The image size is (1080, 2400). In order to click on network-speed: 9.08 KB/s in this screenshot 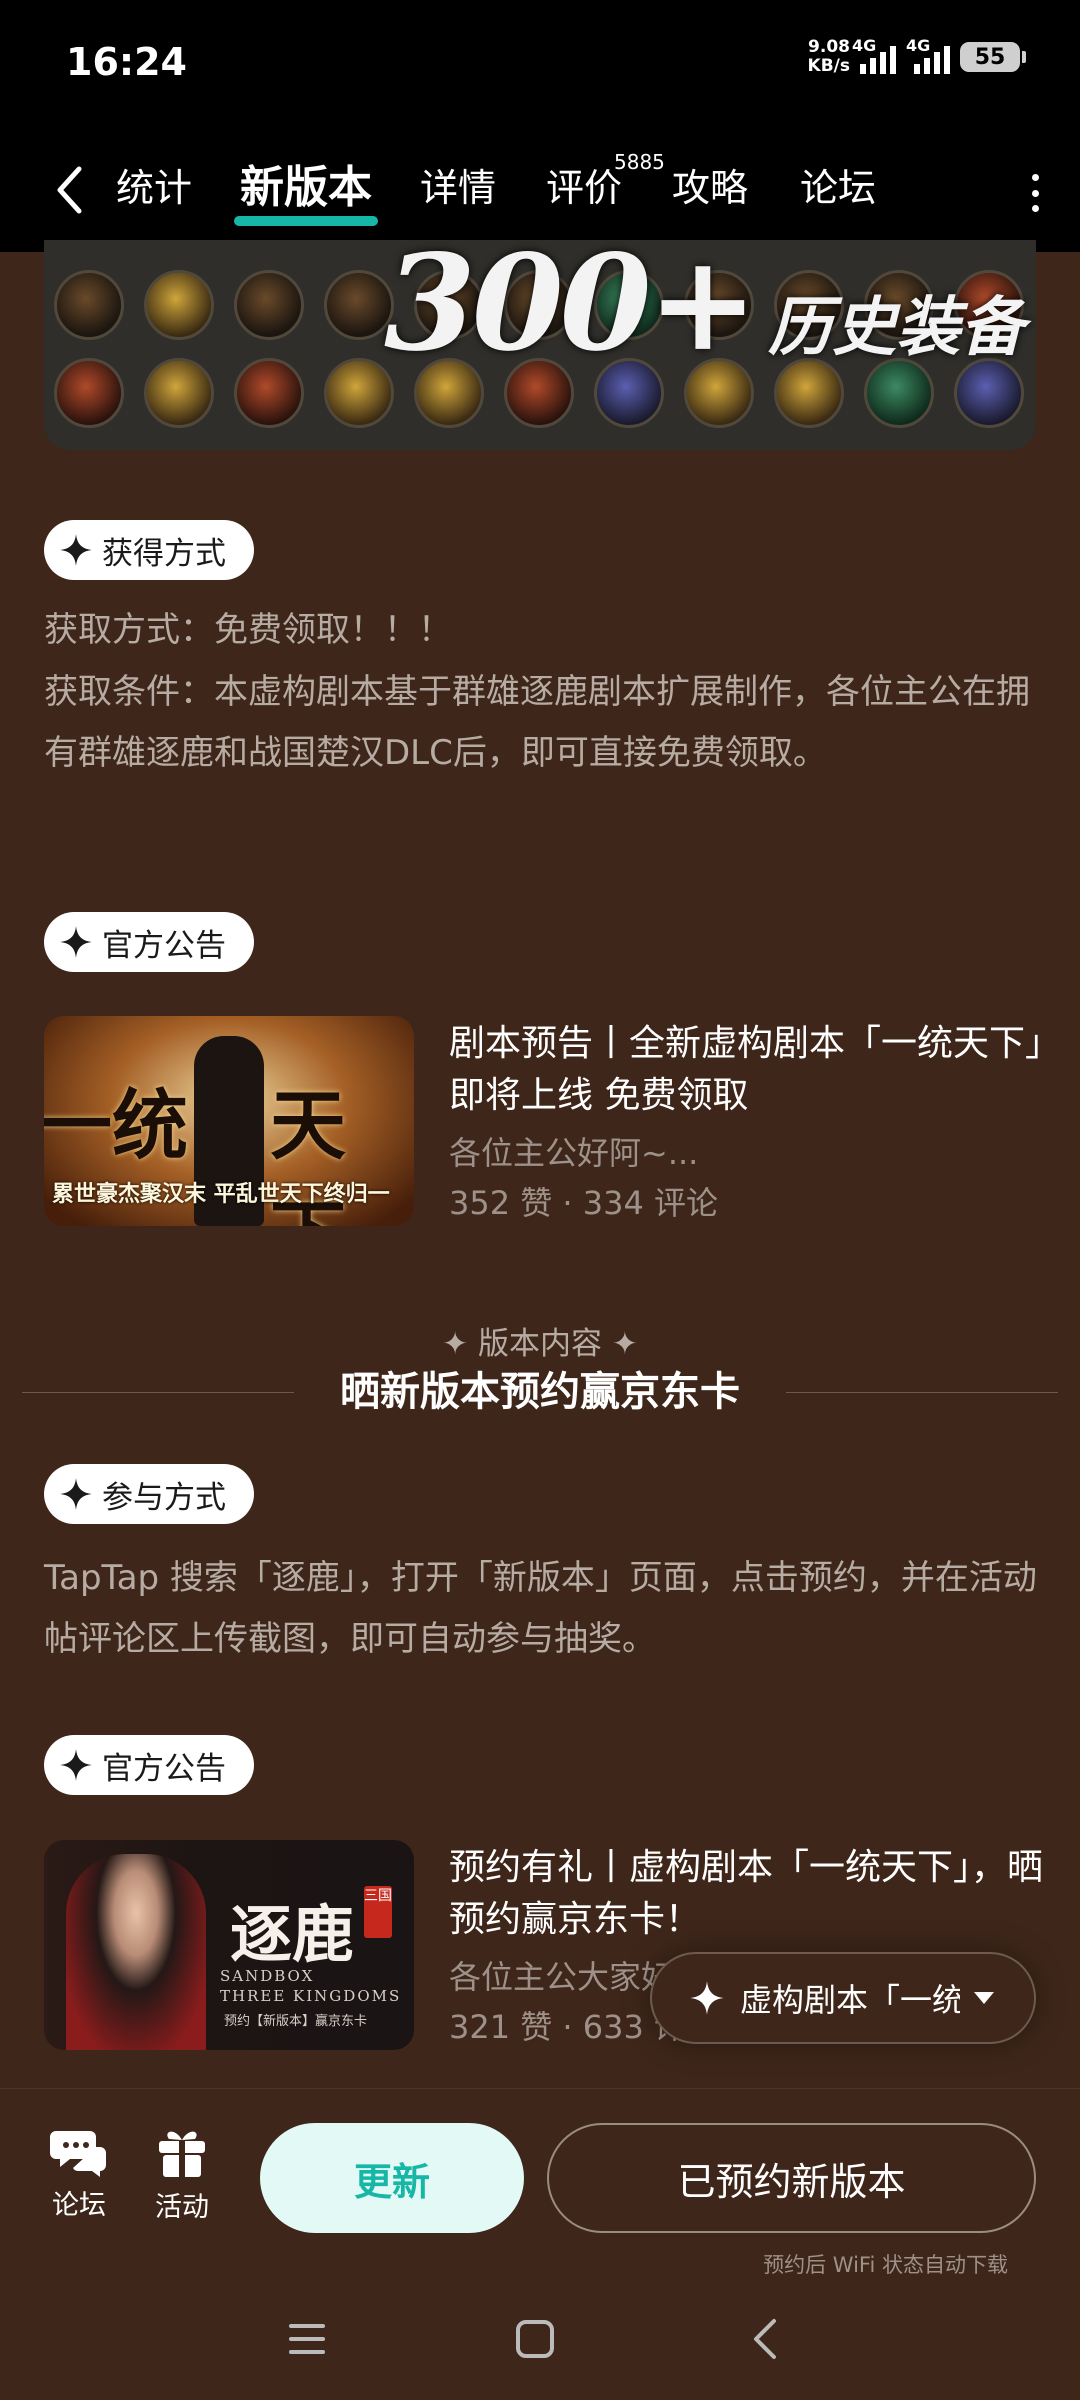, I will do `click(828, 56)`.